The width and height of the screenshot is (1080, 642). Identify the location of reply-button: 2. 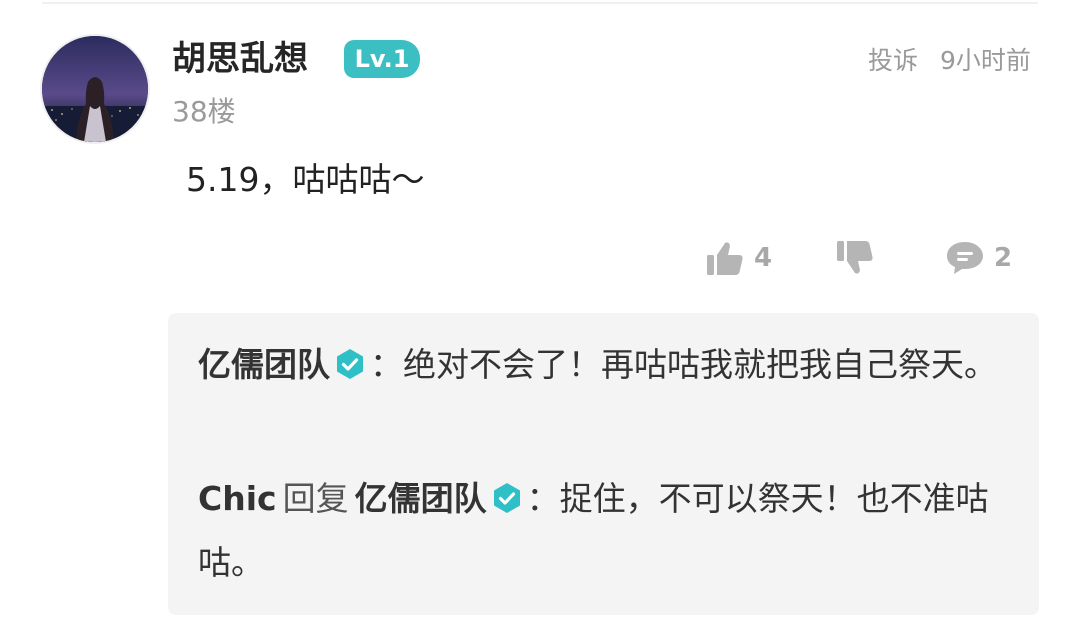
(978, 258).